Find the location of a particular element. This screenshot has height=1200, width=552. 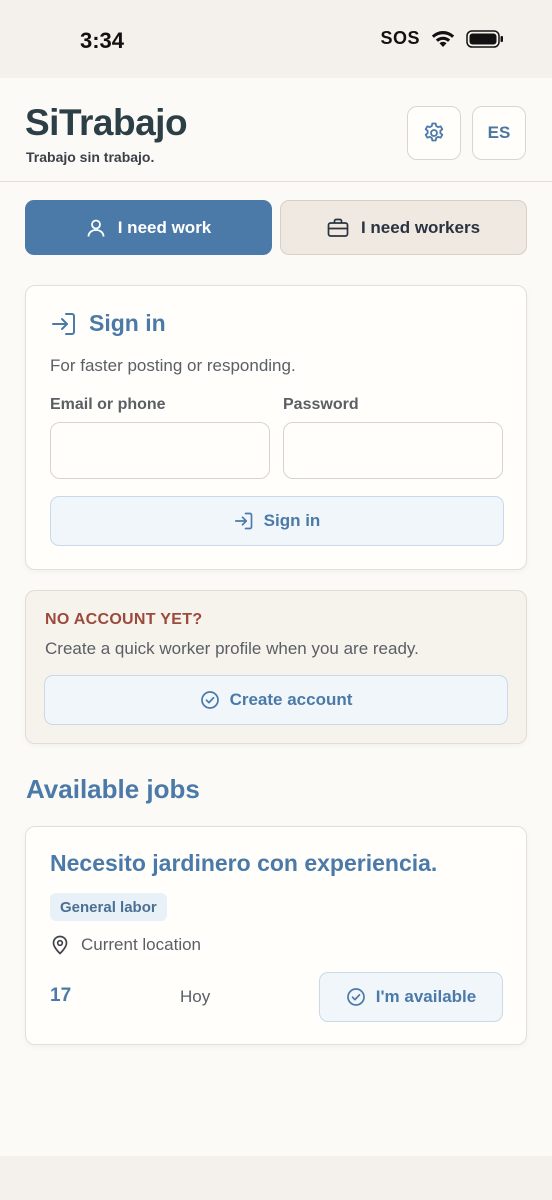

language-button: ES is located at coordinates (499, 133).